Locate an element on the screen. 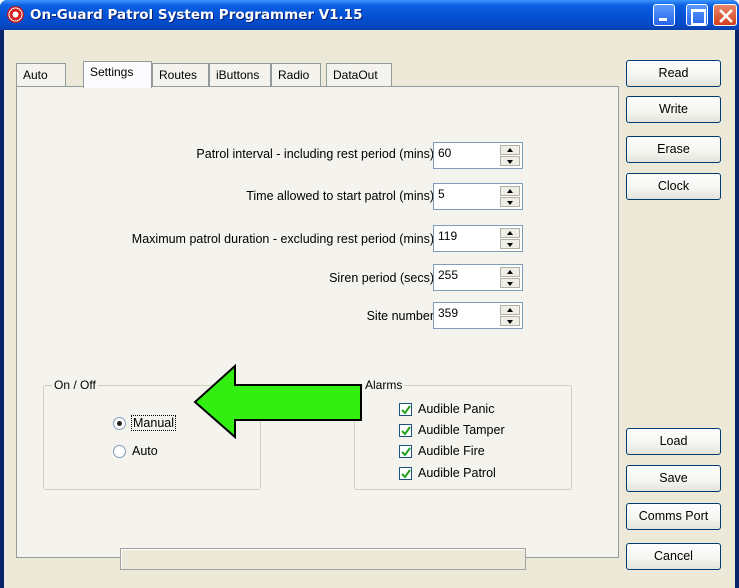  save-button: Save is located at coordinates (673, 478).